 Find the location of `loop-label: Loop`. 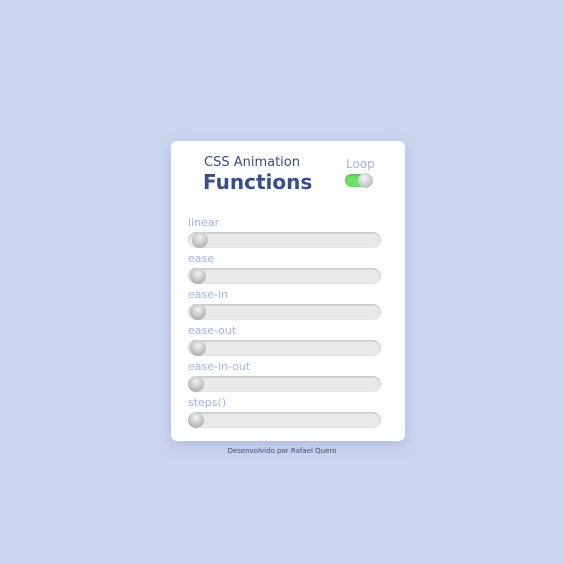

loop-label: Loop is located at coordinates (360, 164).